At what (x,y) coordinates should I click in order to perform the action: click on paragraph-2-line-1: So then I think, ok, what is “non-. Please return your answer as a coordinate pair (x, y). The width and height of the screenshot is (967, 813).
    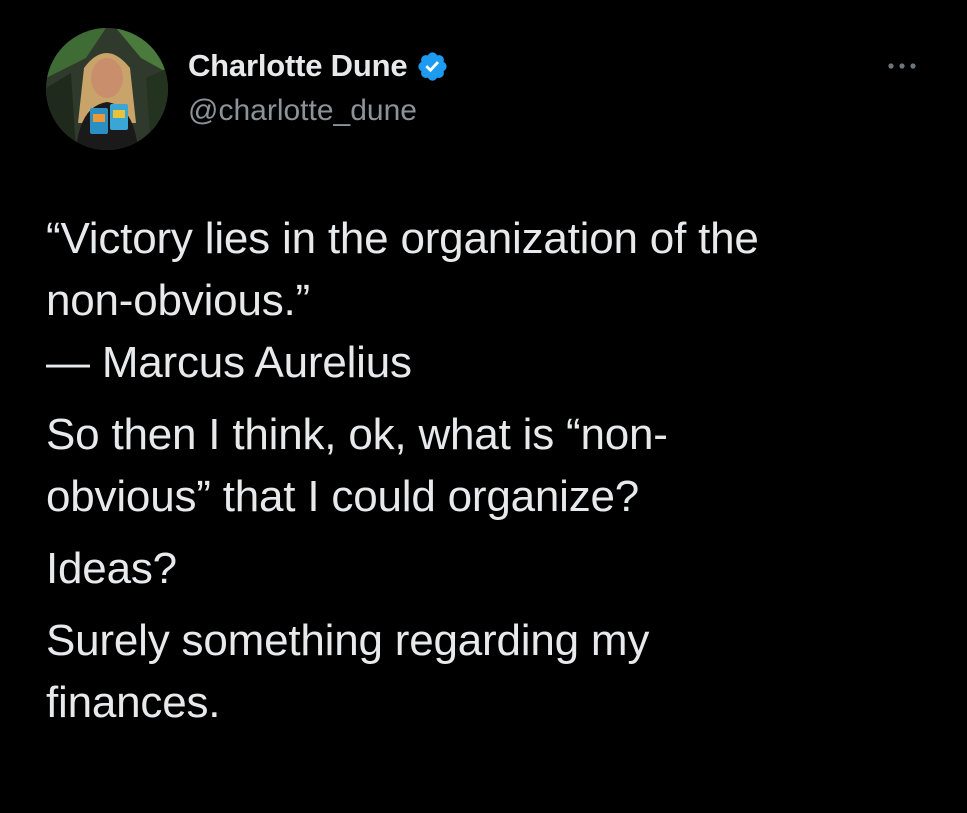
    Looking at the image, I should click on (357, 434).